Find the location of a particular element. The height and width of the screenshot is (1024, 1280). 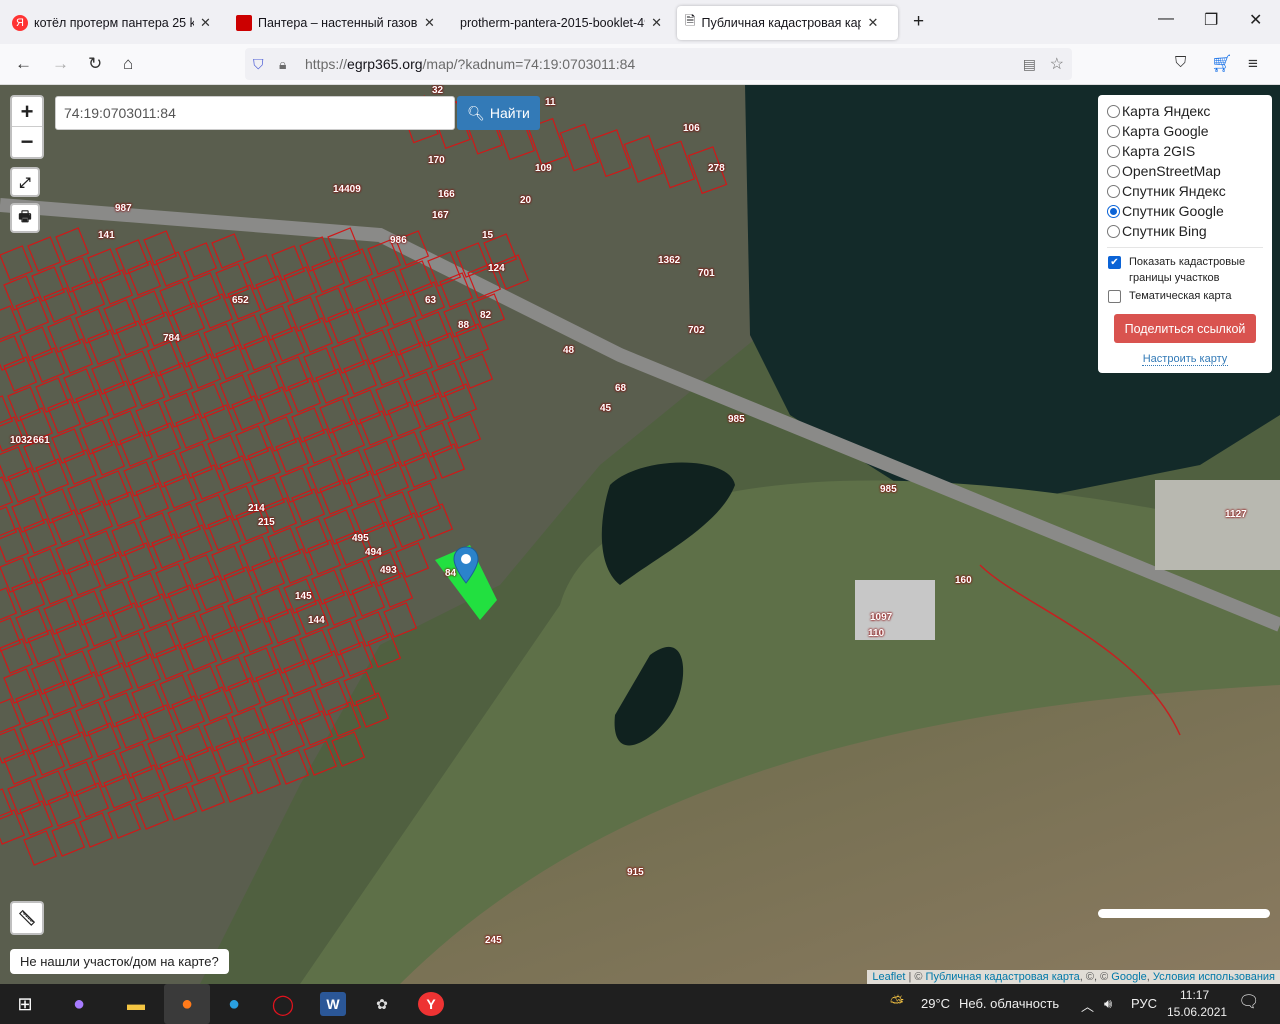

zoom-out-button: − is located at coordinates (27, 142).